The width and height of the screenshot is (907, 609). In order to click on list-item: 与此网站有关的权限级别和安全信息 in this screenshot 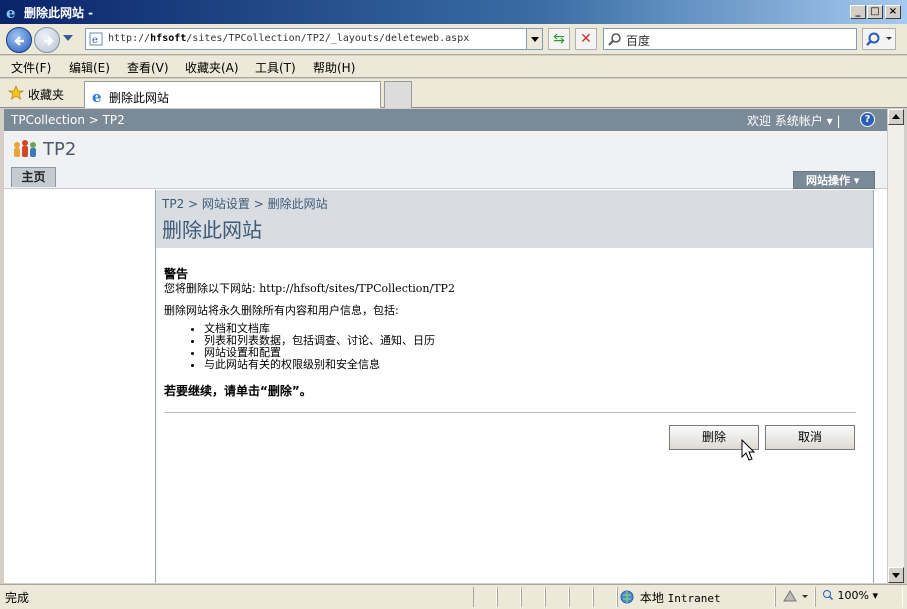, I will do `click(319, 365)`.